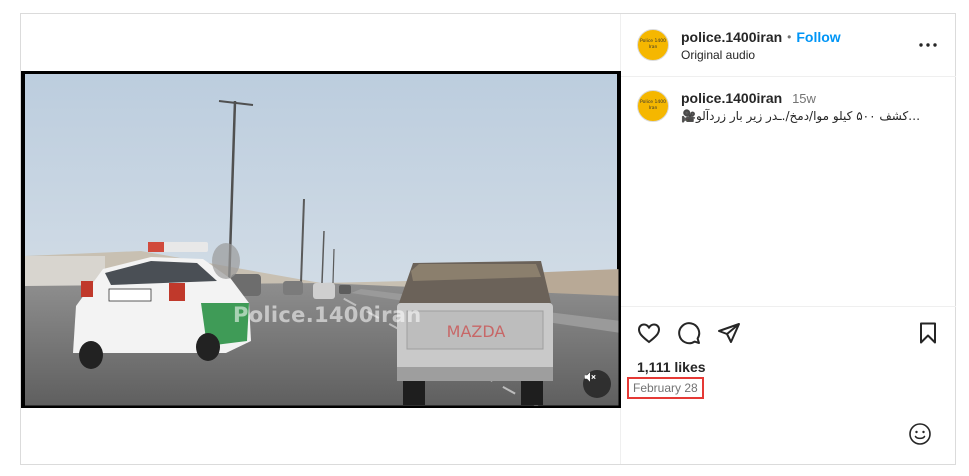  Describe the element at coordinates (731, 37) in the screenshot. I see `author-username: police.1400iran` at that location.